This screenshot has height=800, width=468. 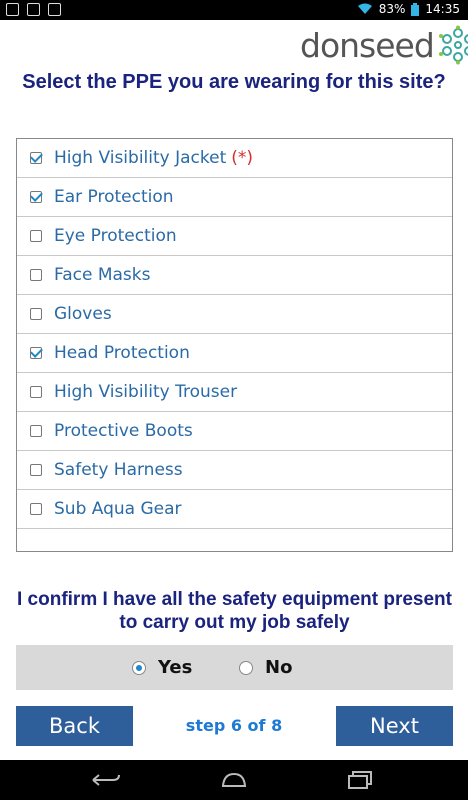 What do you see at coordinates (175, 667) in the screenshot?
I see `yes-label: Yes` at bounding box center [175, 667].